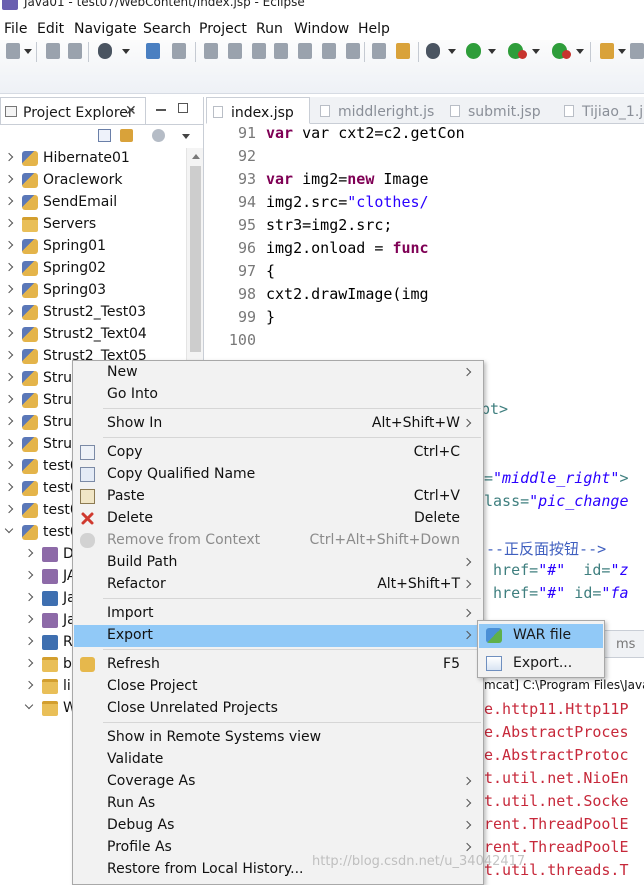 The image size is (644, 885). Describe the element at coordinates (161, 110) in the screenshot. I see `minimize-icon` at that location.